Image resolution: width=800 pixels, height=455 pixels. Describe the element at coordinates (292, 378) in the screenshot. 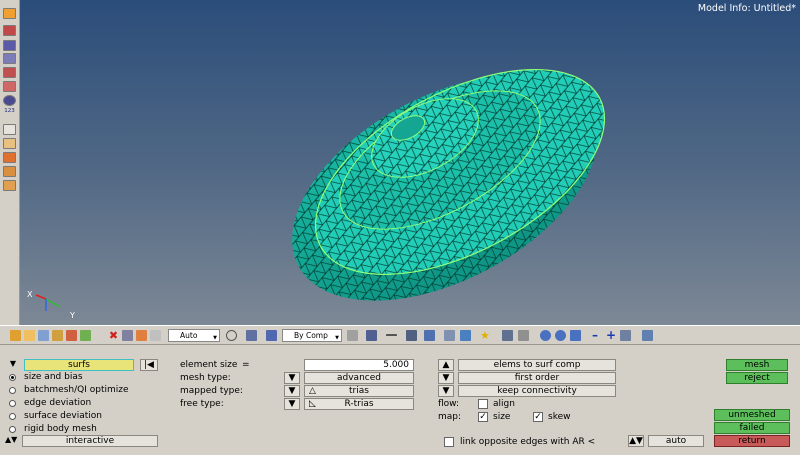

I see `mesh-type-arrow: ▼` at that location.